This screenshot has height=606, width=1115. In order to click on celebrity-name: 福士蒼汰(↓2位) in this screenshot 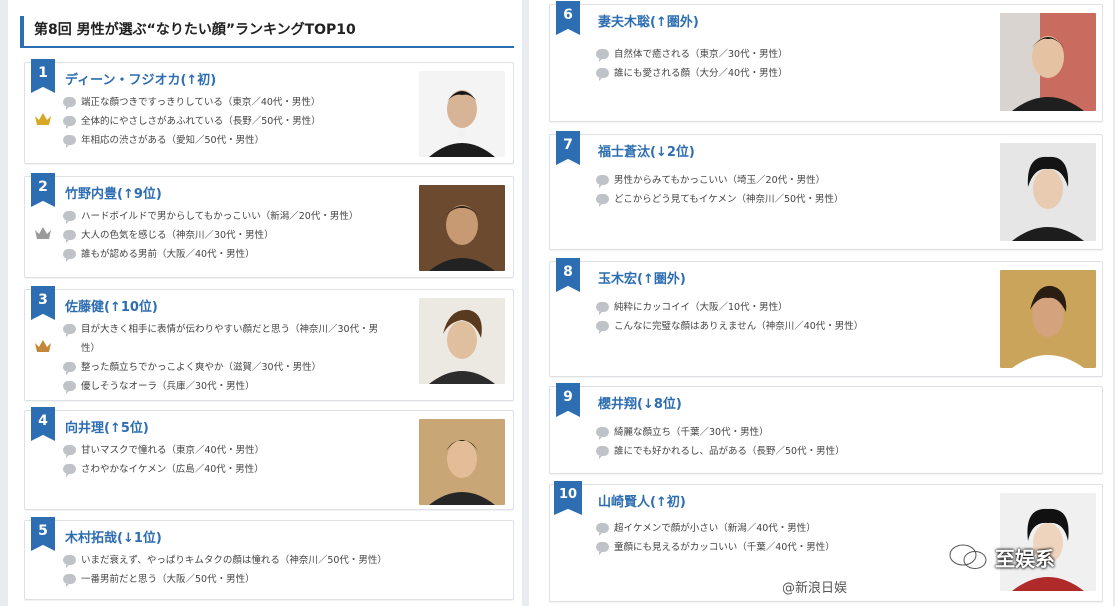, I will do `click(646, 150)`.